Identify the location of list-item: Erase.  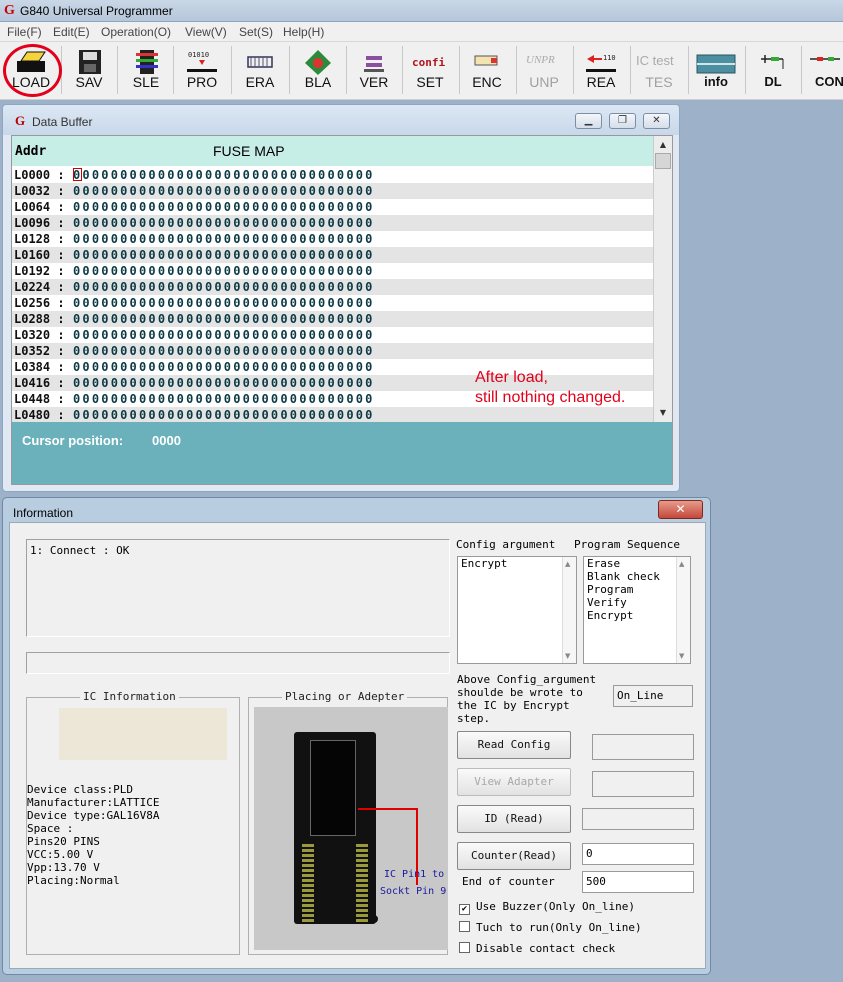
(637, 563).